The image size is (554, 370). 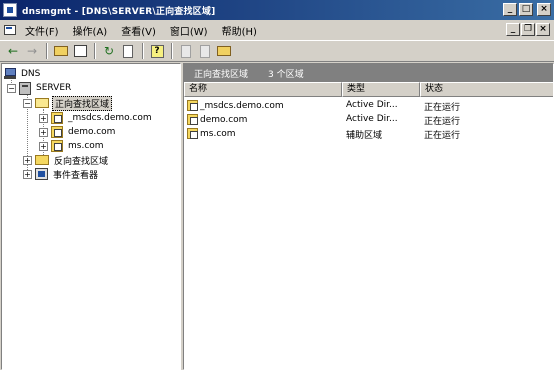 I want to click on child-window-icon, so click(x=10, y=30).